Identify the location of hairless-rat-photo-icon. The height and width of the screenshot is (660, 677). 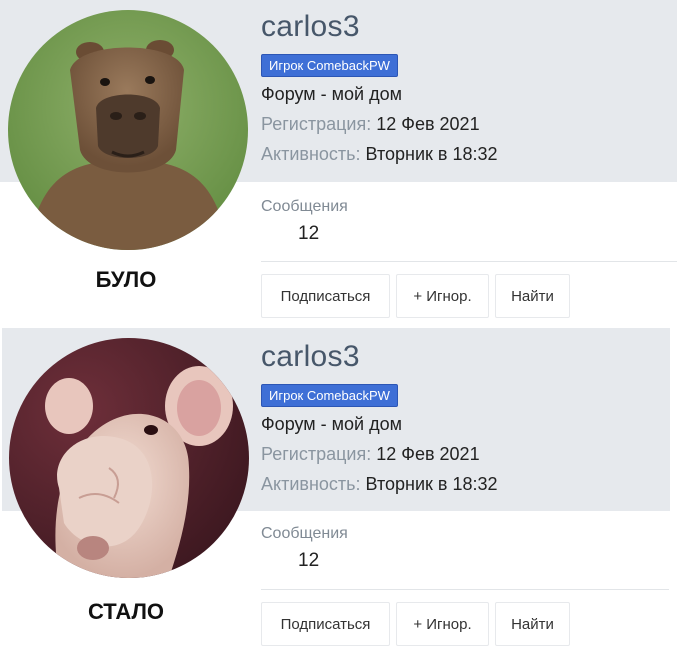
(129, 458).